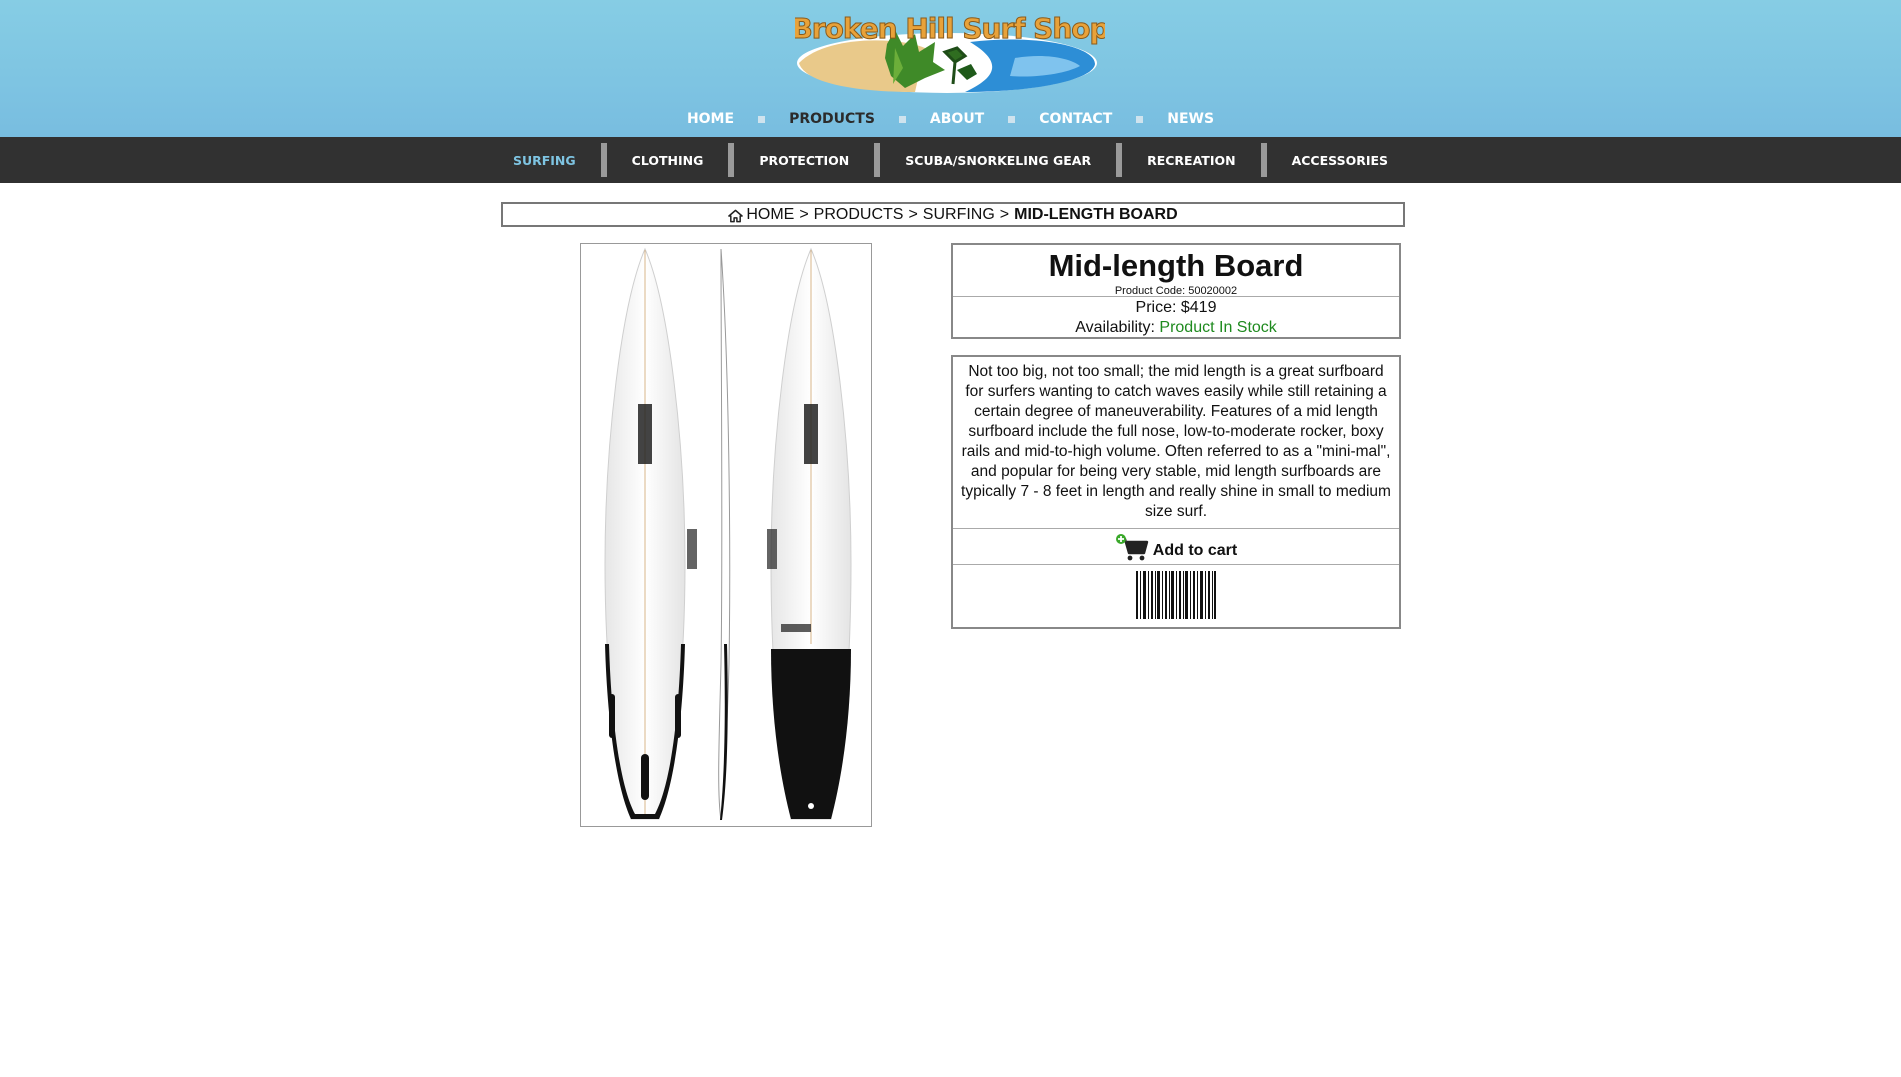  Describe the element at coordinates (1190, 119) in the screenshot. I see `nav-news: NEWS` at that location.